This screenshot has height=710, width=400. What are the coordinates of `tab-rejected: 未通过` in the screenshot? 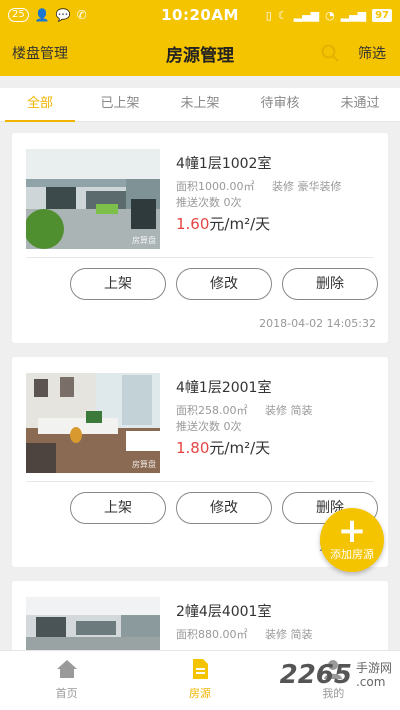 It's located at (360, 104).